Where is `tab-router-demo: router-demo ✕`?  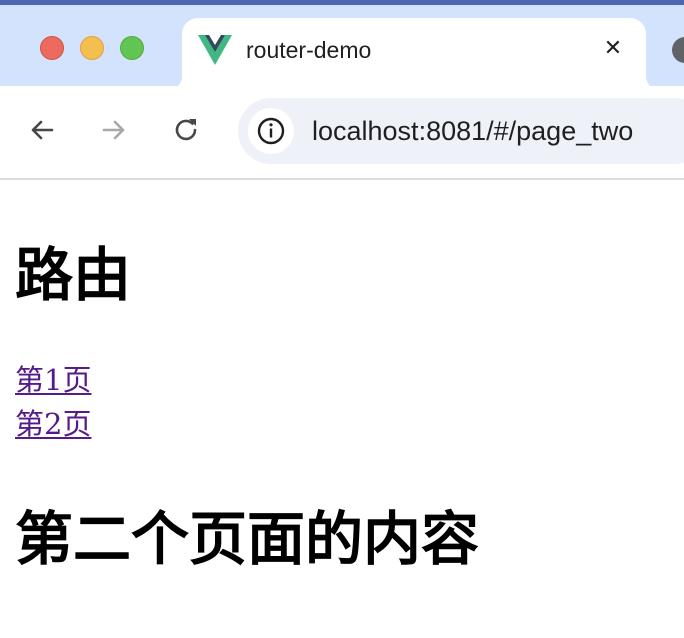 tab-router-demo: router-demo ✕ is located at coordinates (414, 54).